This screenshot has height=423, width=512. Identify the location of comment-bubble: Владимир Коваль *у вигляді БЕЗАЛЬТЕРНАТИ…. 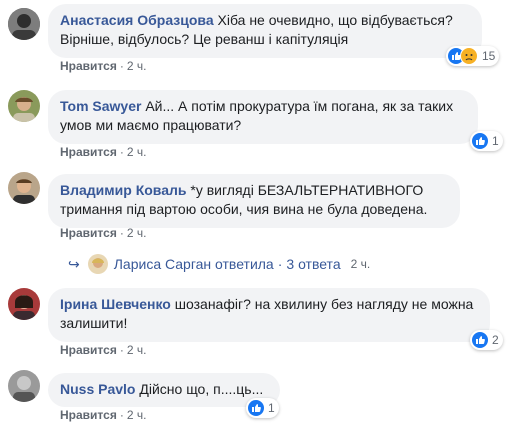
(254, 201).